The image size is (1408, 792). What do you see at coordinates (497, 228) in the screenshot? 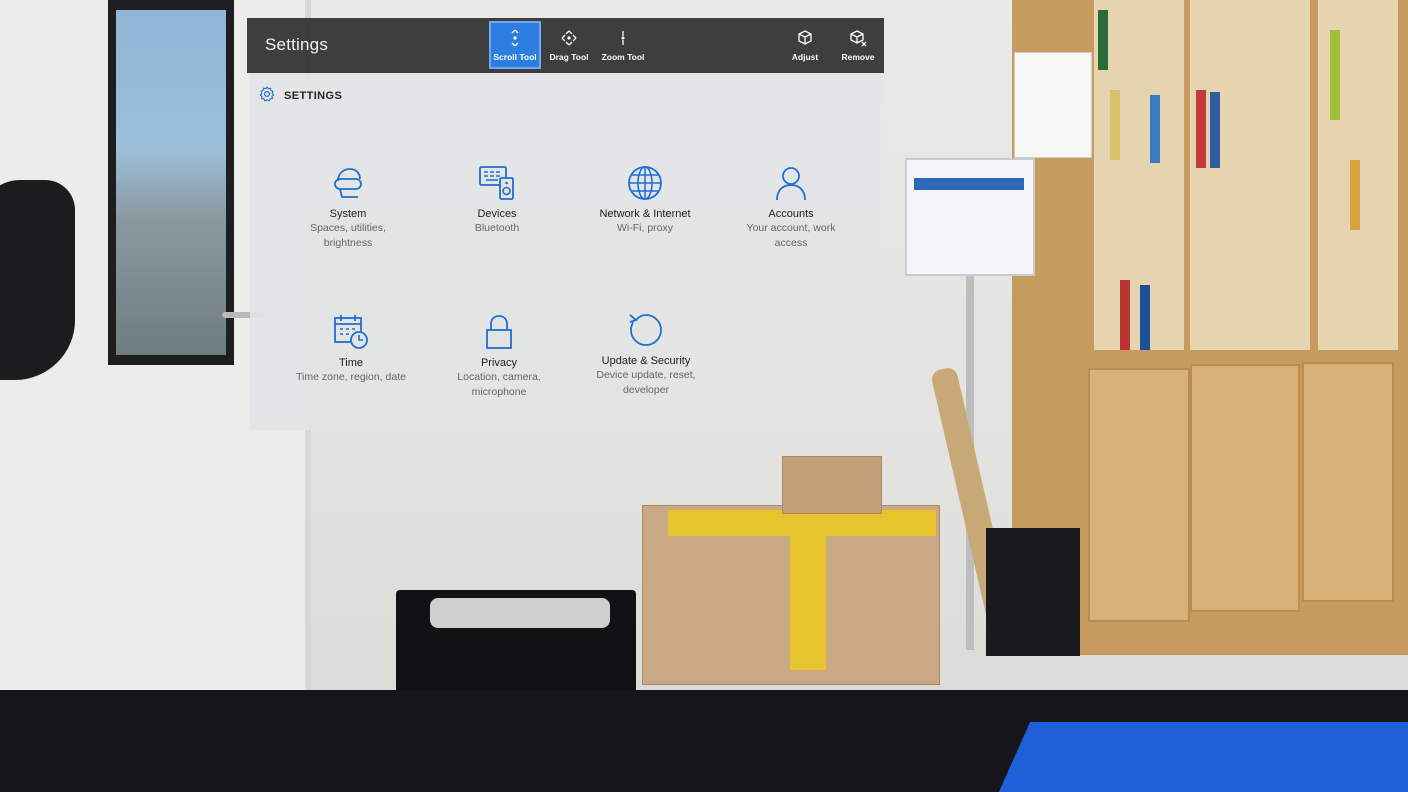
I see `tile-devices-subtitle: Bluetooth` at bounding box center [497, 228].